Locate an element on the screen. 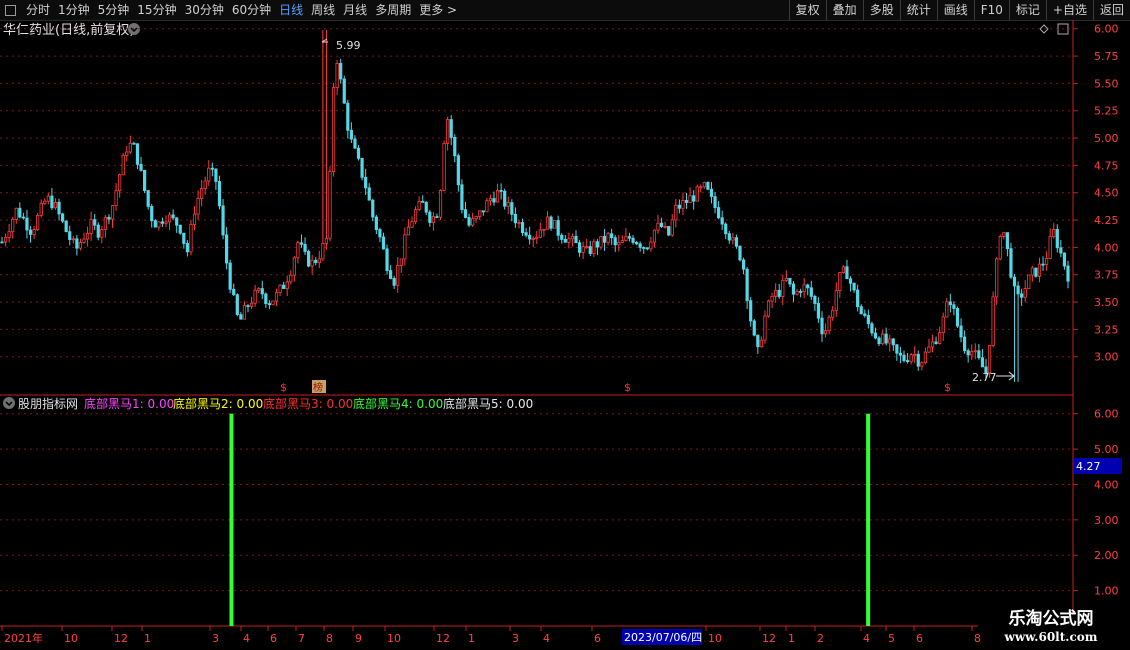 The height and width of the screenshot is (650, 1130). tab-period: 1分钟 is located at coordinates (74, 10).